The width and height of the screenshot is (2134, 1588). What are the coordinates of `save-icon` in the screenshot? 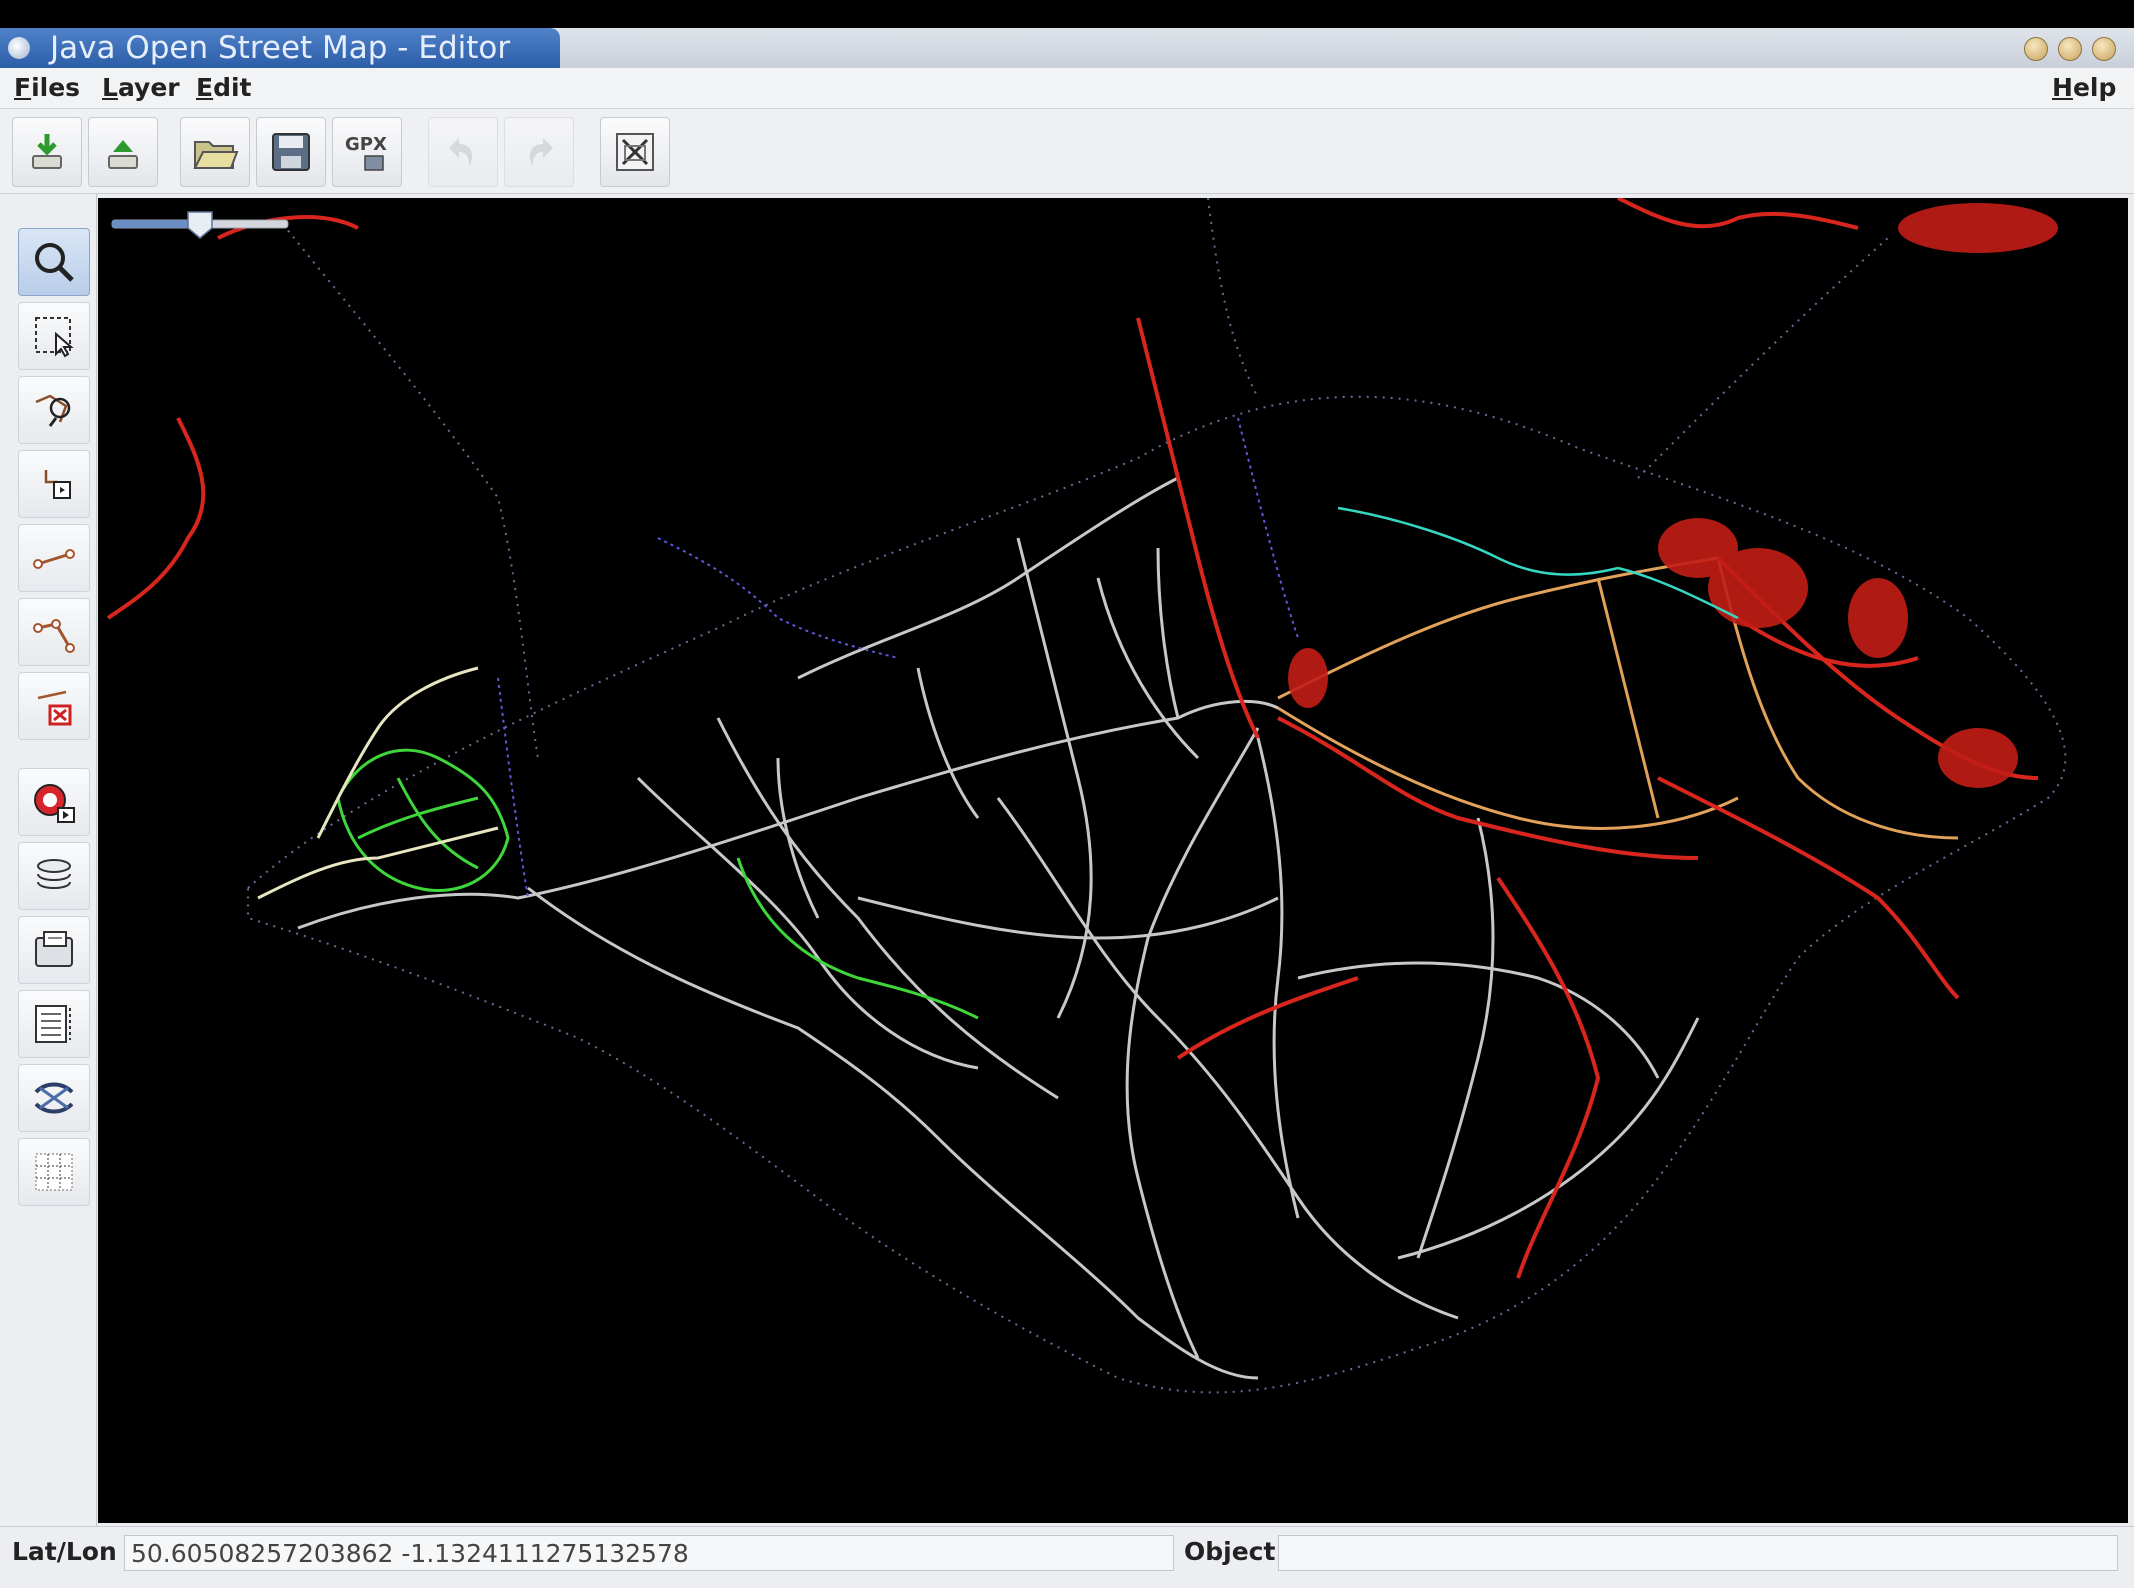 It's located at (291, 152).